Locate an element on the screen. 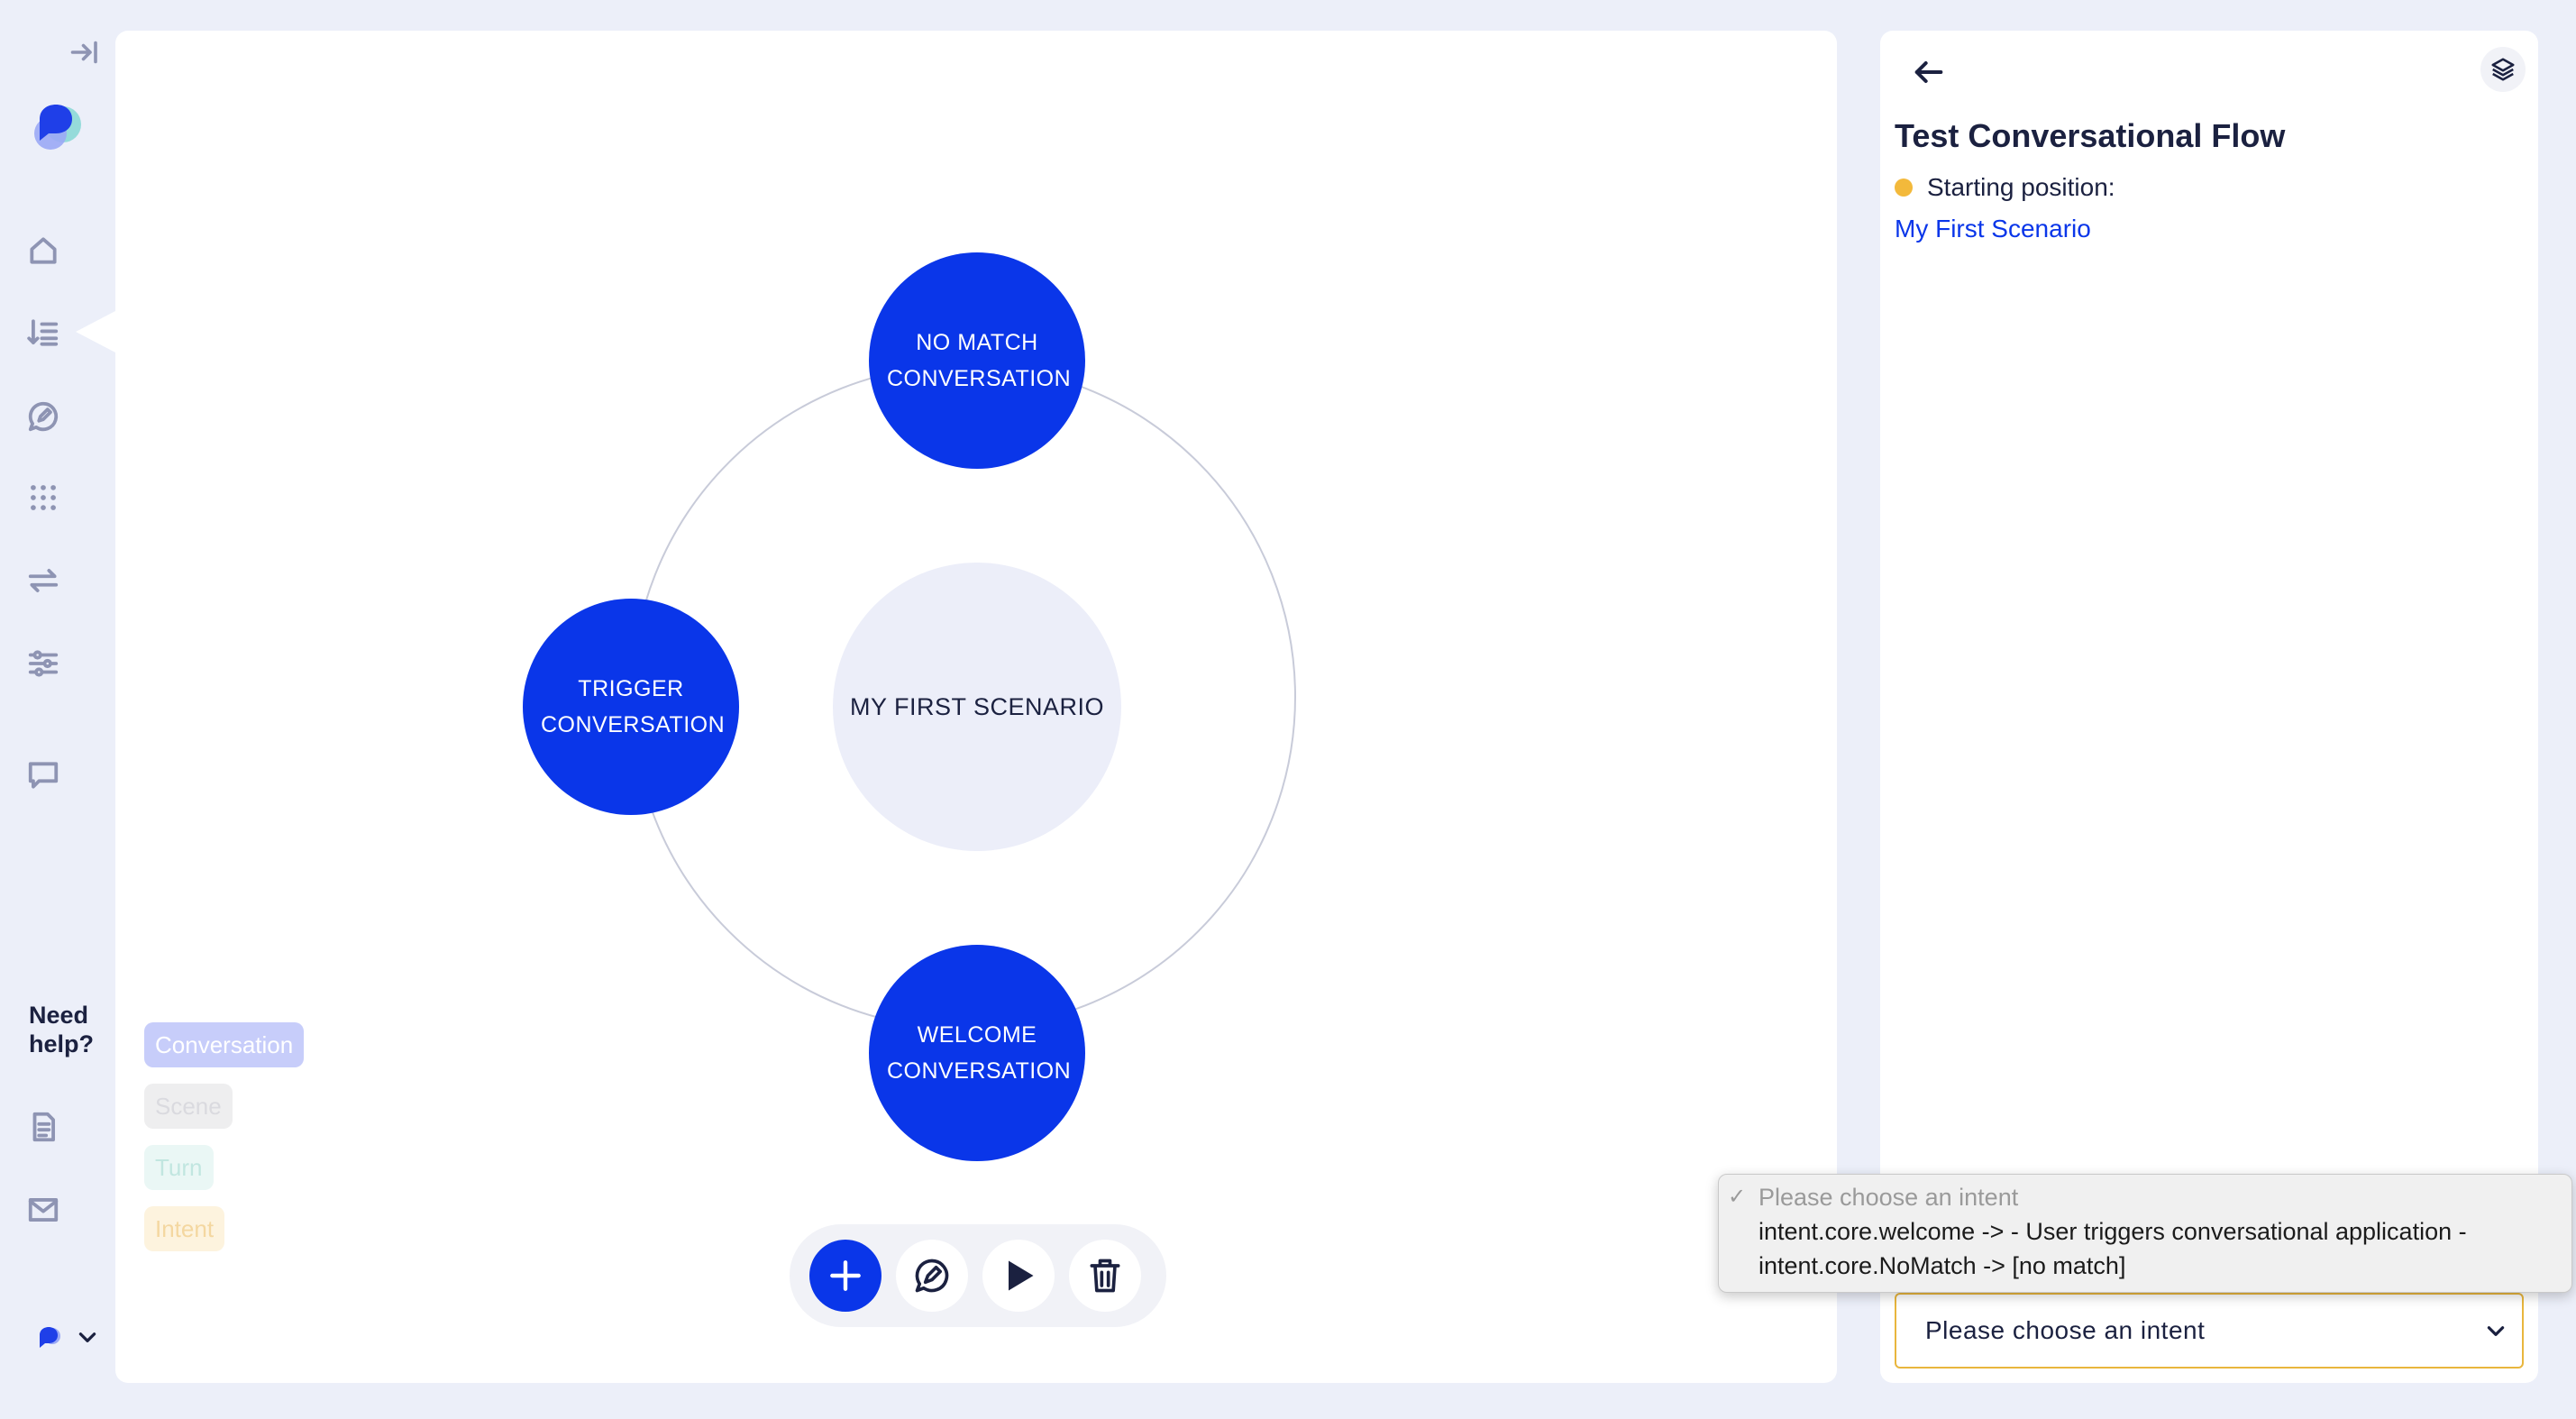  need-help-label: Need help? is located at coordinates (61, 1029).